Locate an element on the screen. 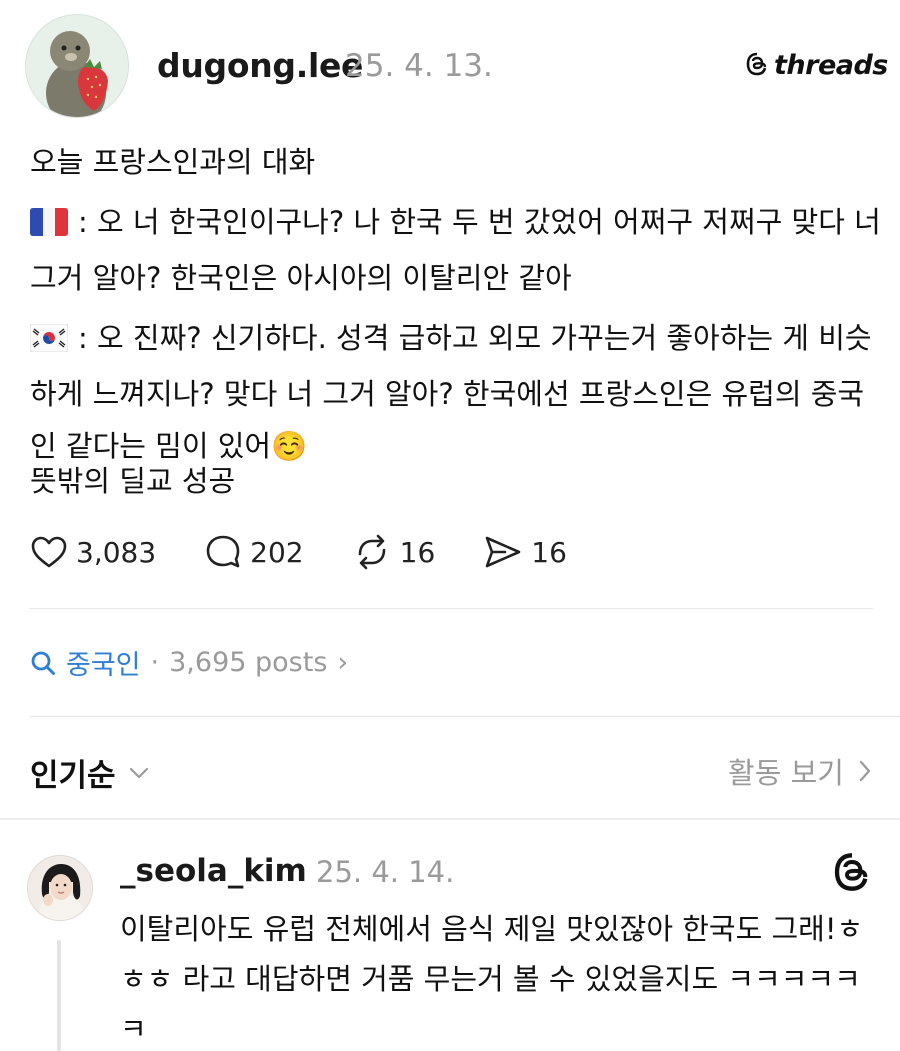 This screenshot has width=900, height=1051. divider-topic is located at coordinates (465, 716).